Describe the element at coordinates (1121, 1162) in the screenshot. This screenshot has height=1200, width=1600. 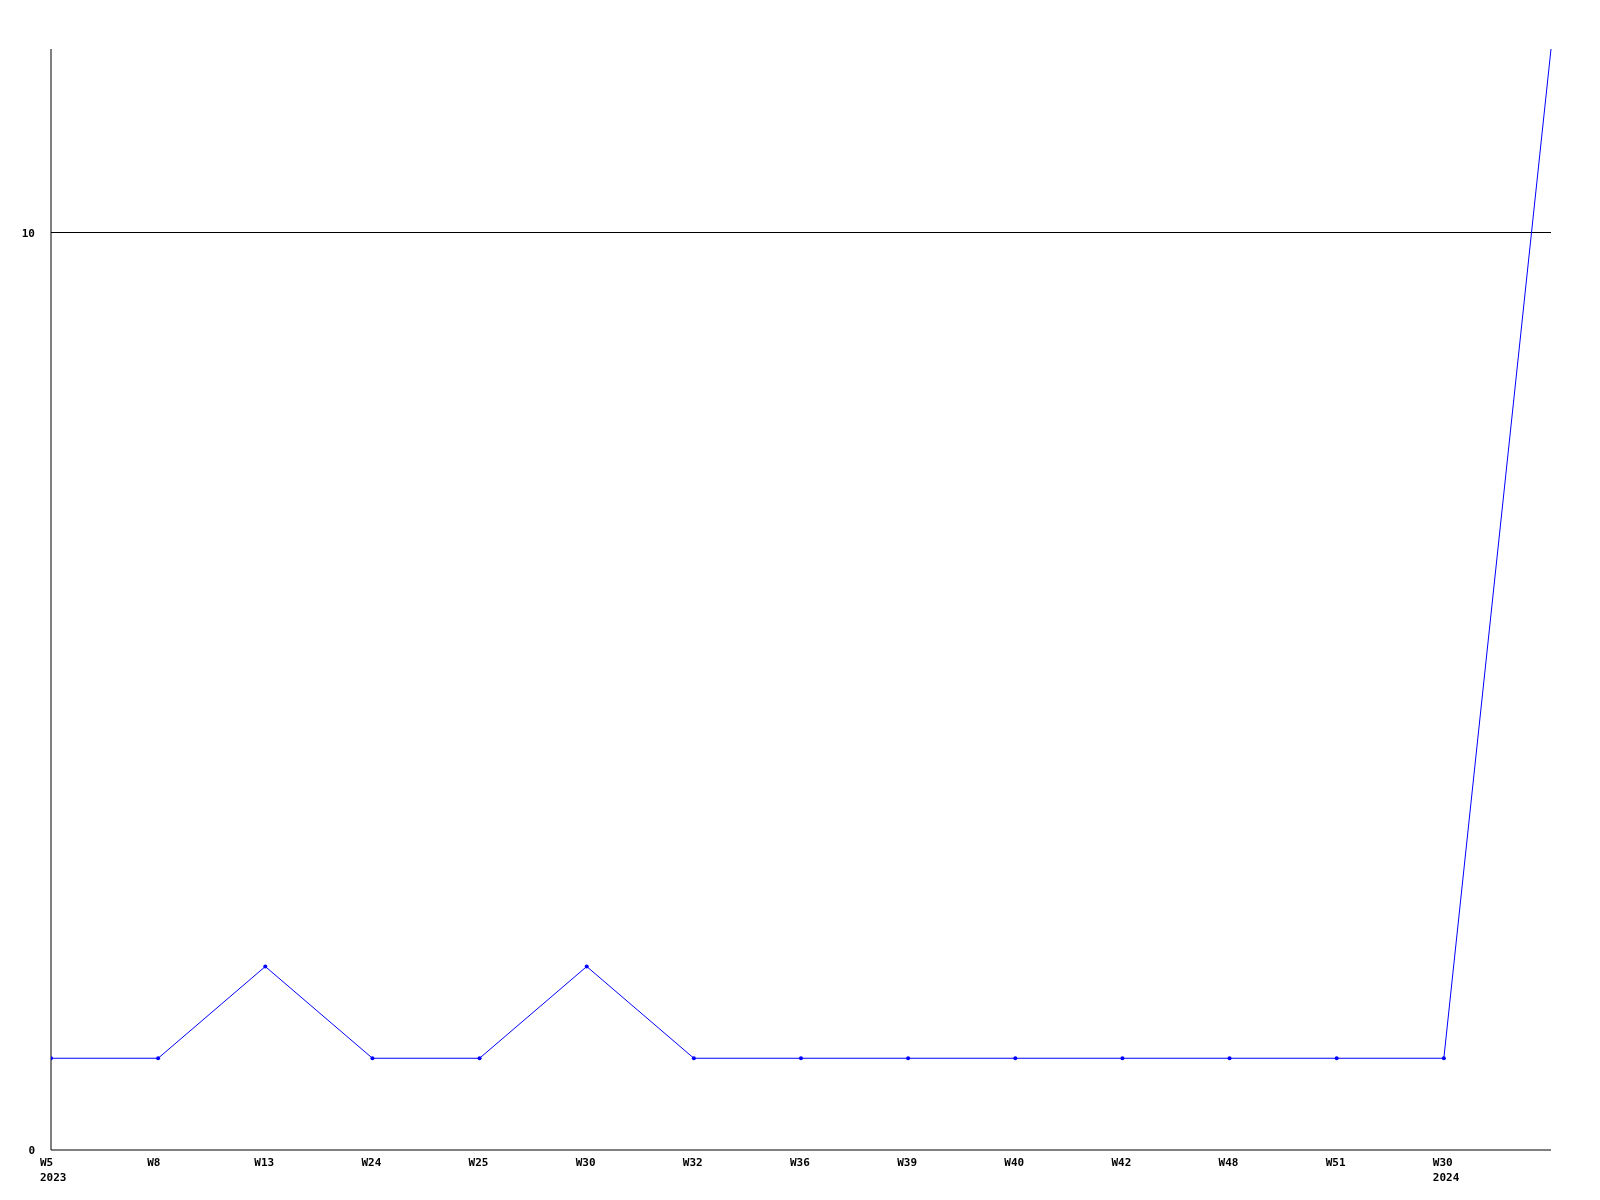
I see `x-tick-label: W42` at that location.